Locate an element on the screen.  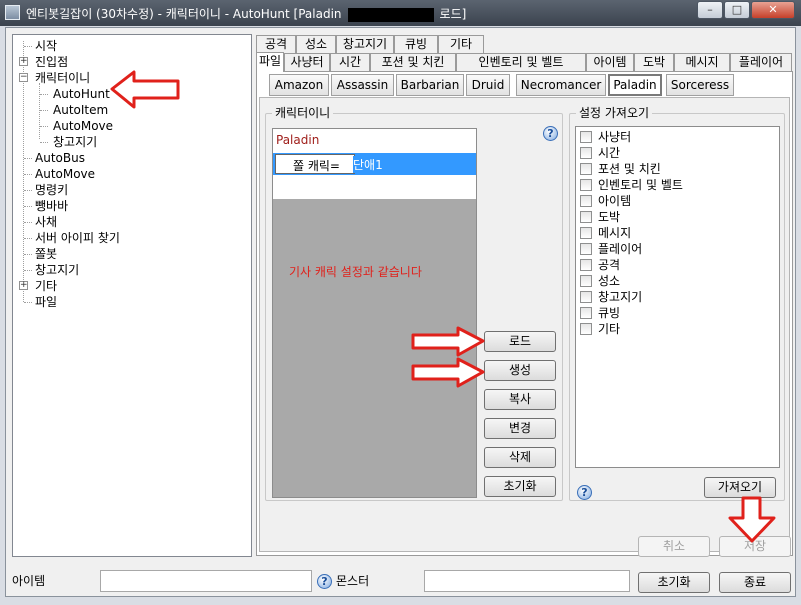
exit-button: 종료 is located at coordinates (755, 582).